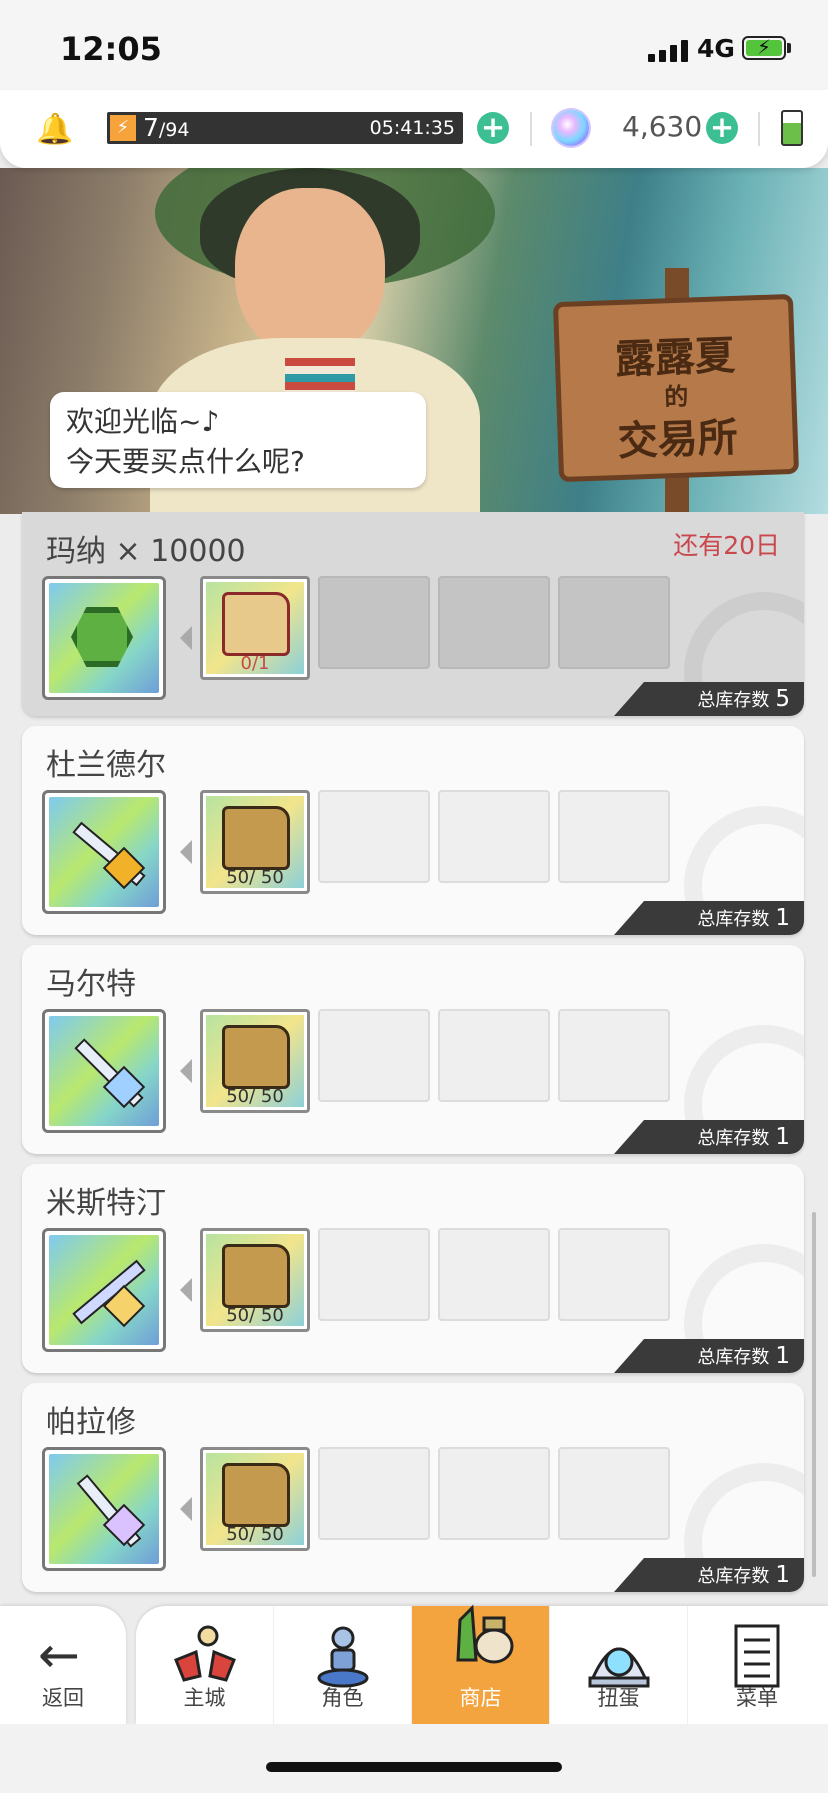 The width and height of the screenshot is (828, 1793). Describe the element at coordinates (662, 126) in the screenshot. I see `gem-count: 4,630` at that location.